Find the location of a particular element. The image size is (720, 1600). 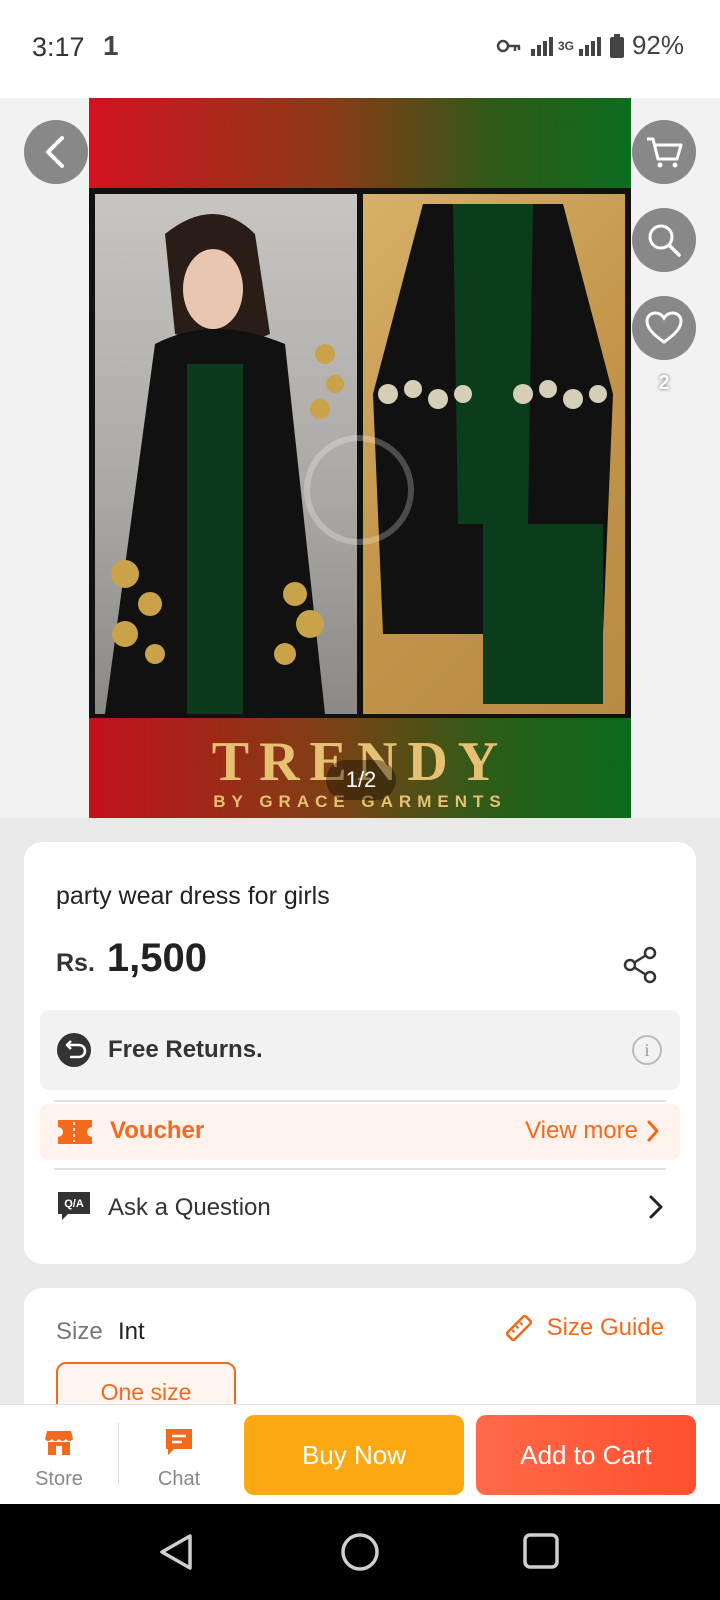

heart-icon is located at coordinates (664, 327).